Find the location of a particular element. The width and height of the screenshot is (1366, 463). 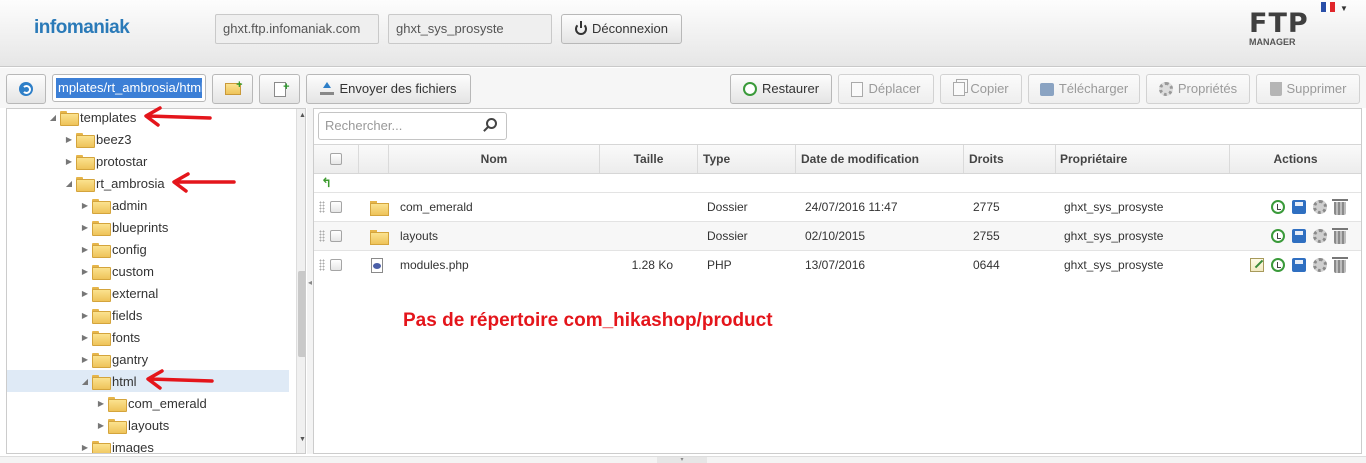

upload-files-button: Envoyer des fichiers is located at coordinates (388, 89).